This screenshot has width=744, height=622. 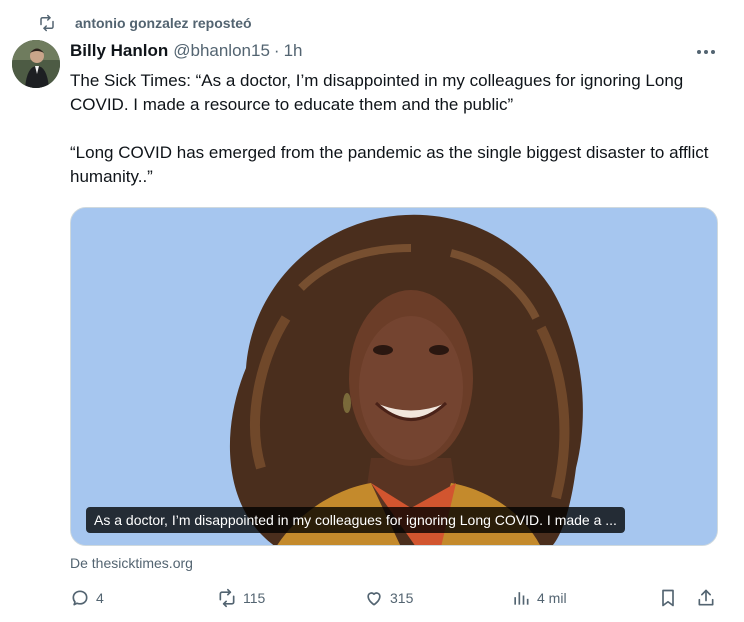 What do you see at coordinates (47, 23) in the screenshot?
I see `repost-icon` at bounding box center [47, 23].